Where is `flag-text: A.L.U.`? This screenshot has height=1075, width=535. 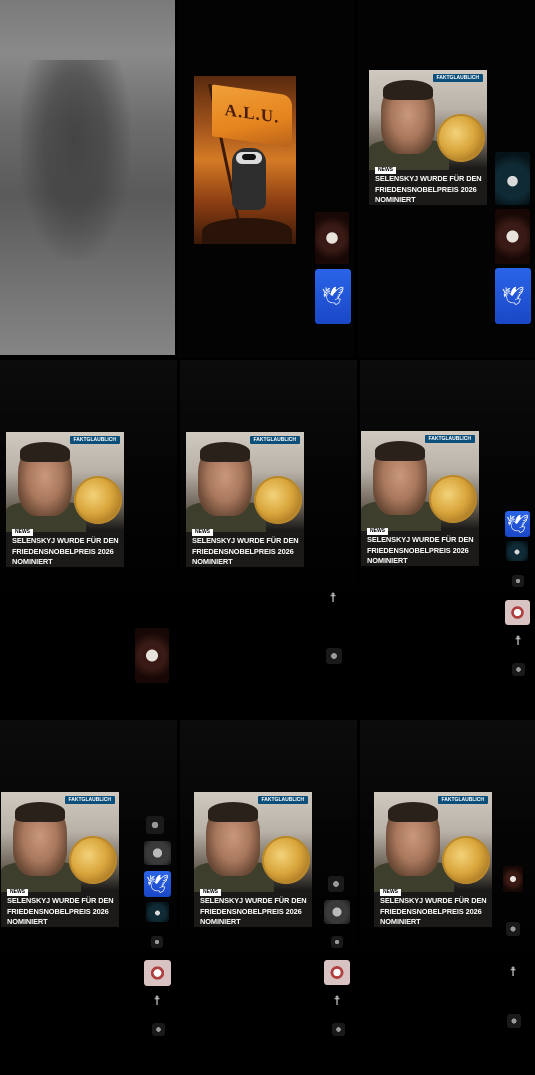
flag-text: A.L.U. is located at coordinates (252, 113).